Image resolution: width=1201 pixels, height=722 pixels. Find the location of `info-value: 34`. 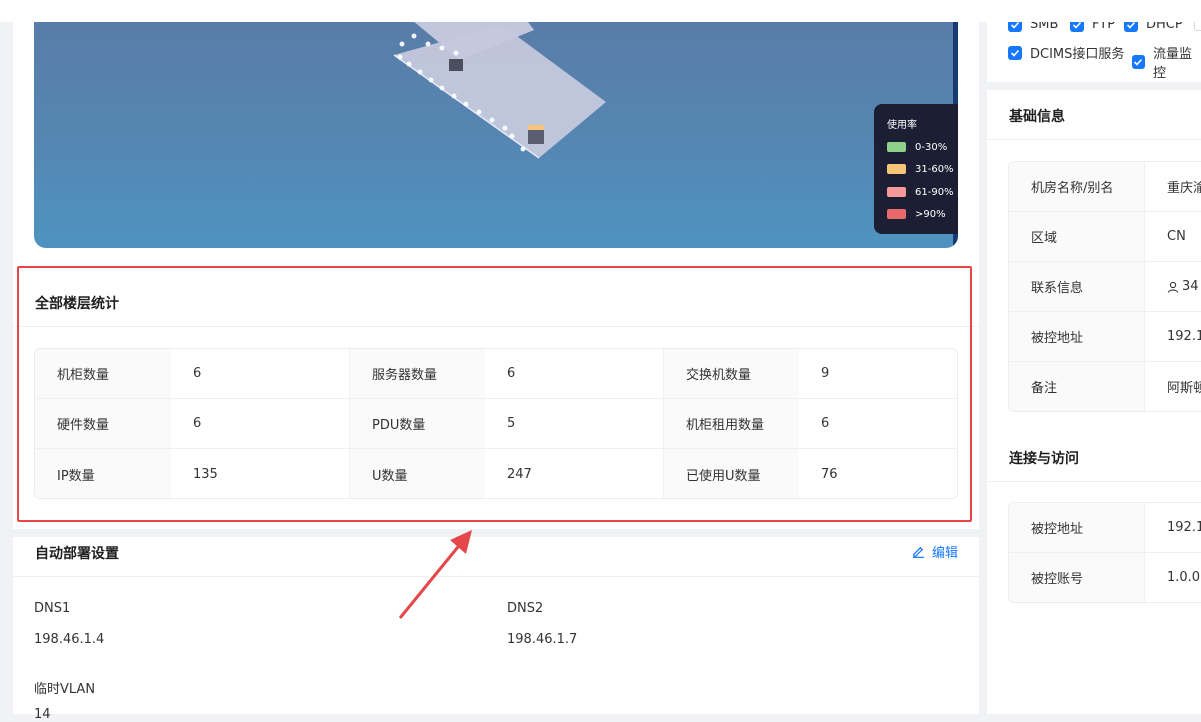

info-value: 34 is located at coordinates (1173, 286).